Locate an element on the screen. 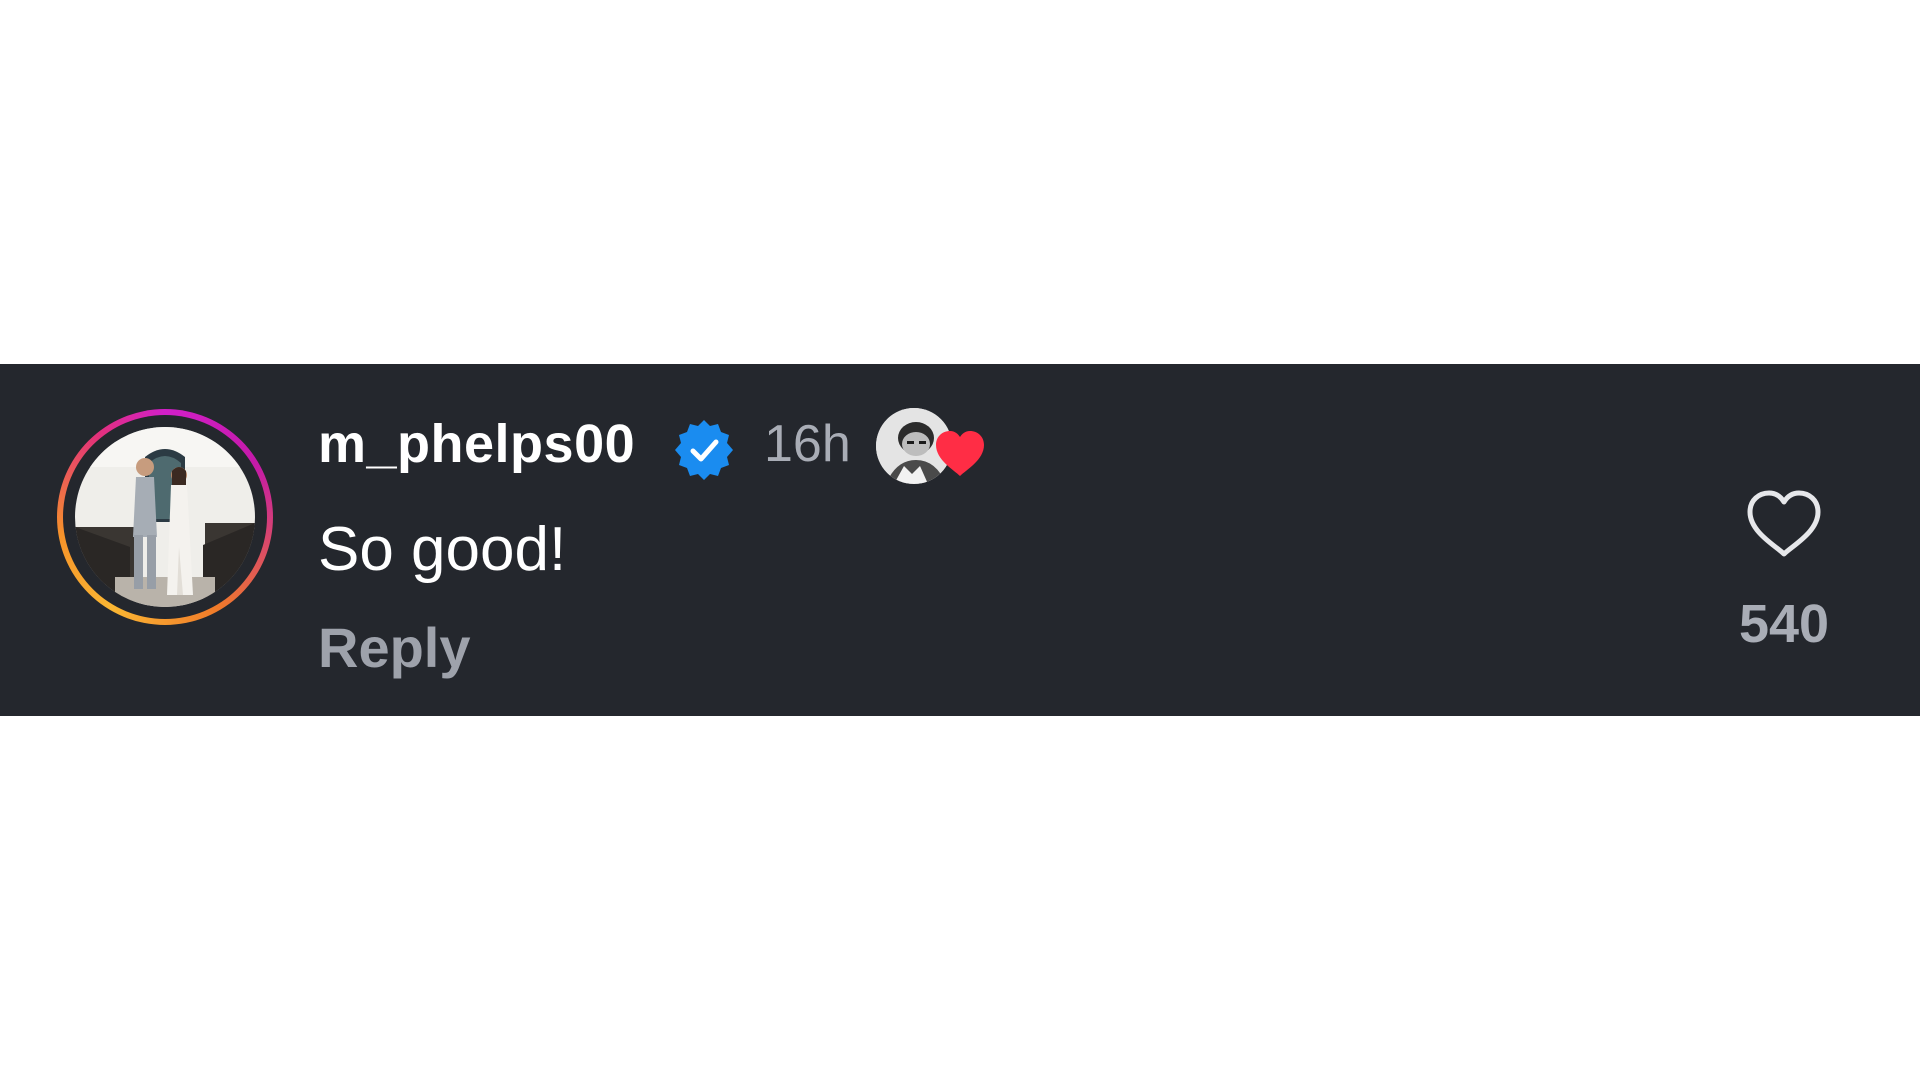  like-count: 540 is located at coordinates (1784, 624).